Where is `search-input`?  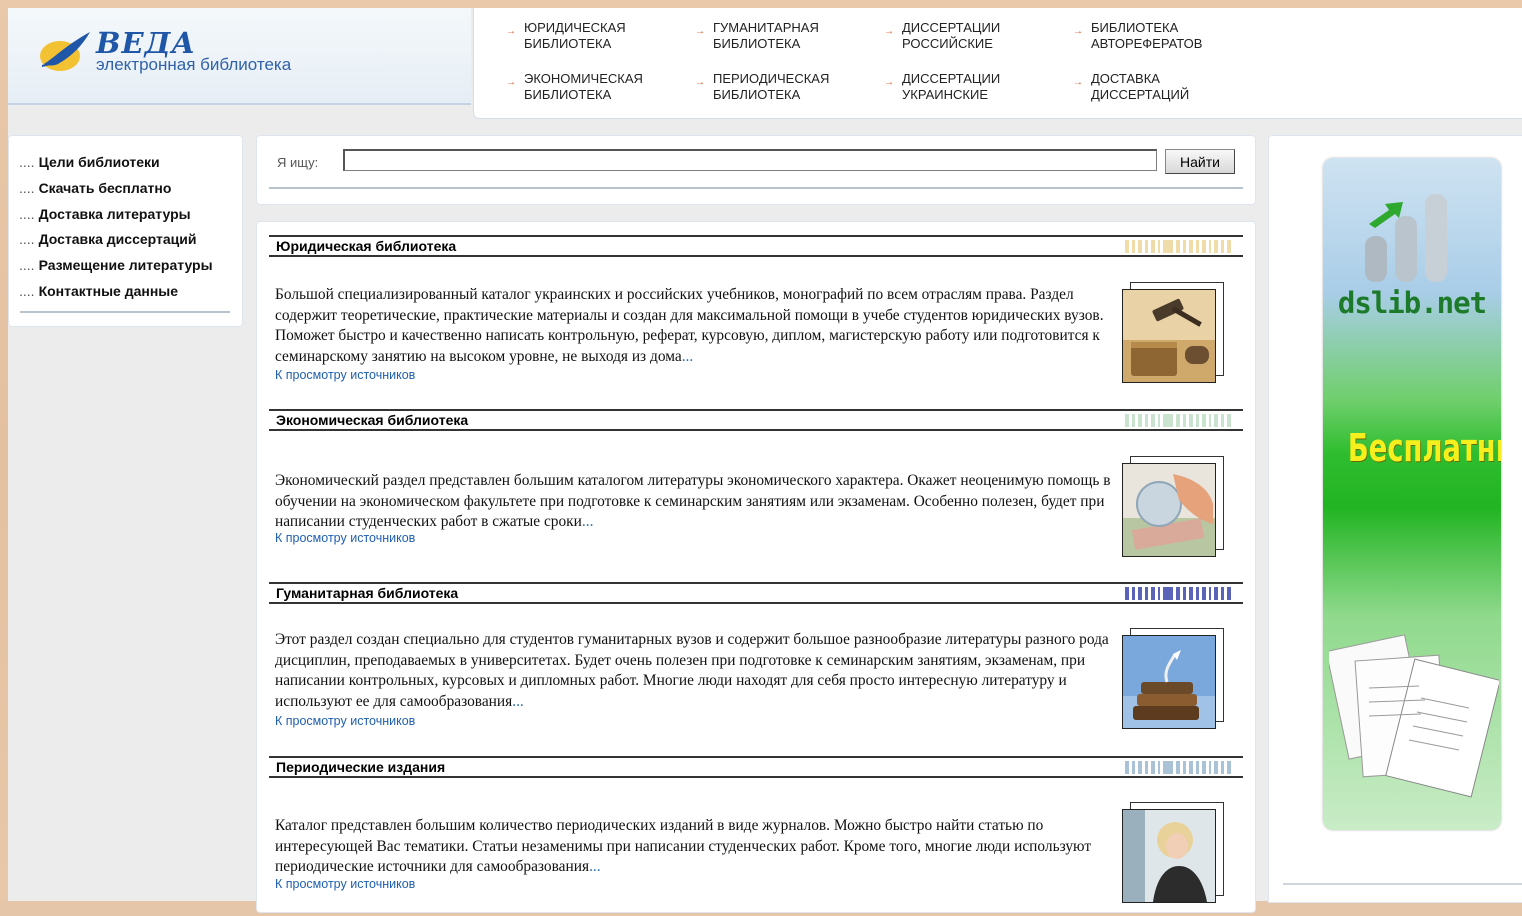
search-input is located at coordinates (750, 160).